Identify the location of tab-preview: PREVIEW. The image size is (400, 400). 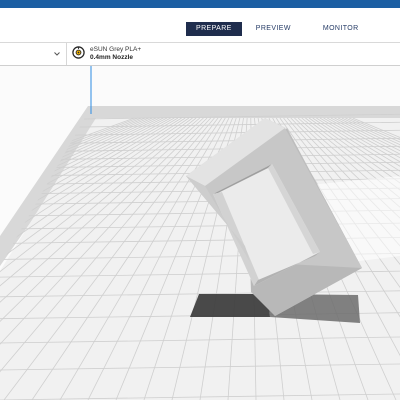
(273, 29).